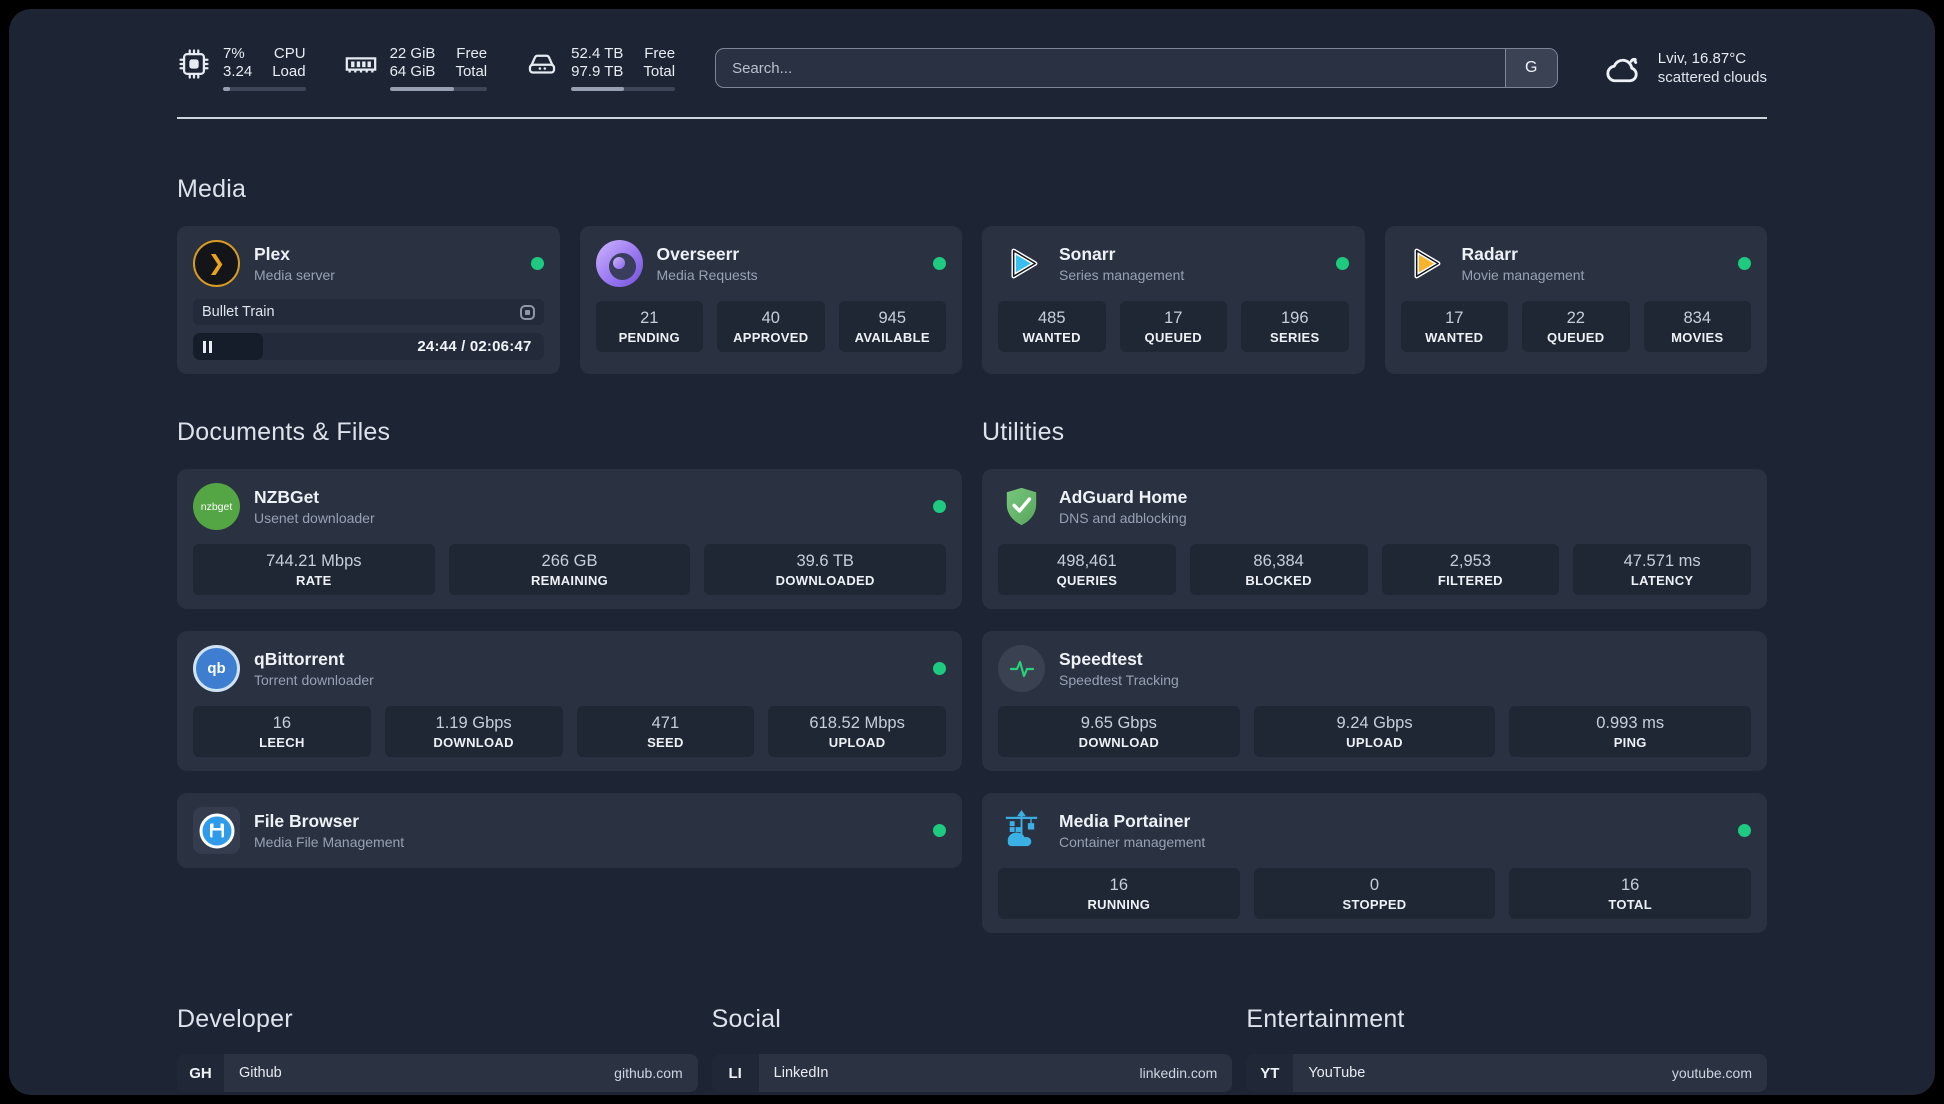  Describe the element at coordinates (1470, 580) in the screenshot. I see `stat-label: FILTERED` at that location.